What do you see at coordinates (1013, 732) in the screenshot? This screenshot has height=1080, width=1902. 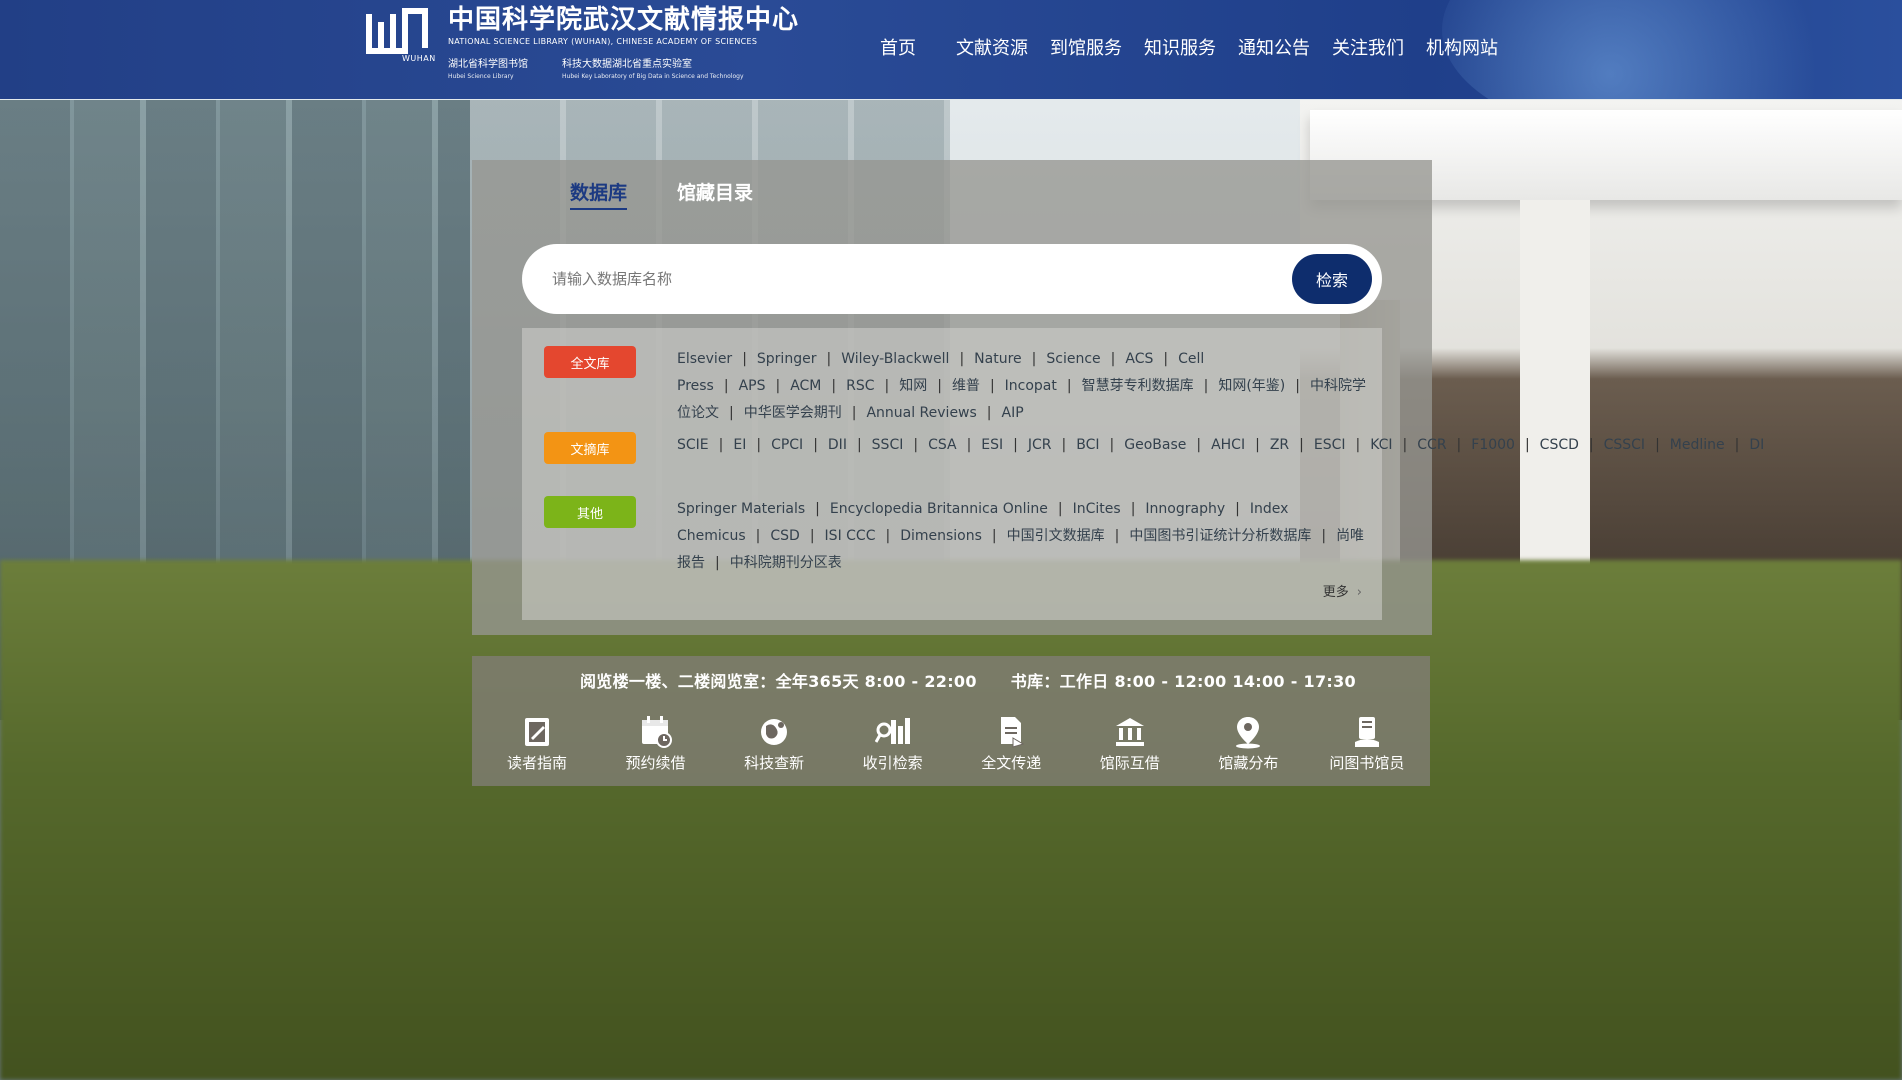 I see `document-icon` at bounding box center [1013, 732].